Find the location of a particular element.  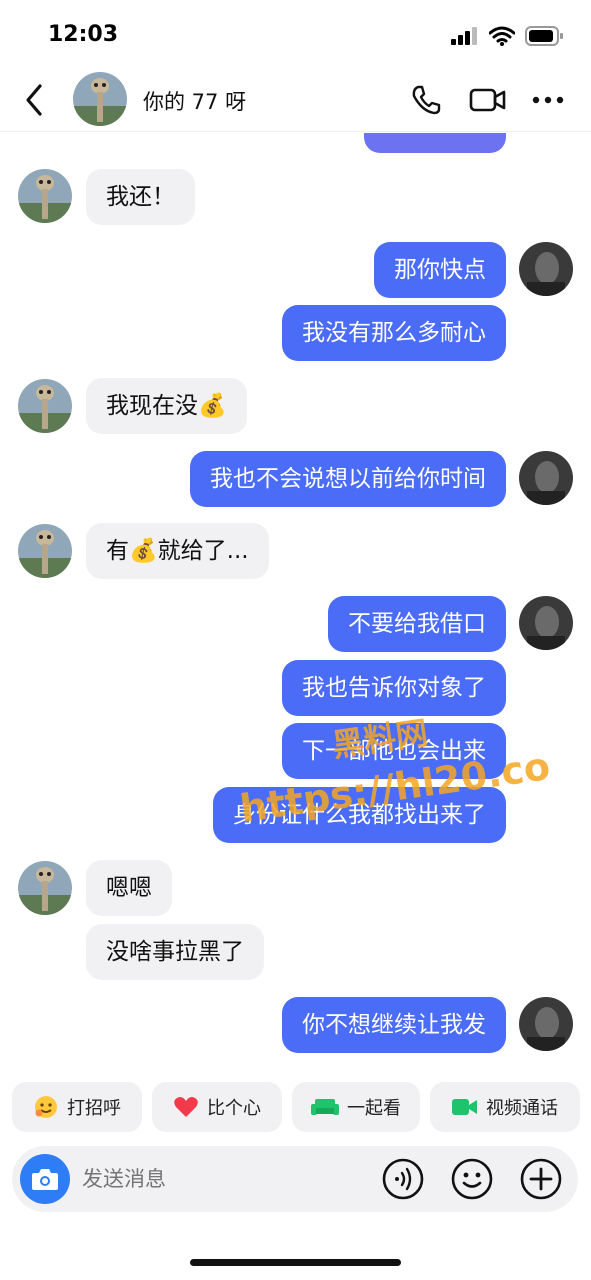

watch-together-label: 一起看 is located at coordinates (374, 1108).